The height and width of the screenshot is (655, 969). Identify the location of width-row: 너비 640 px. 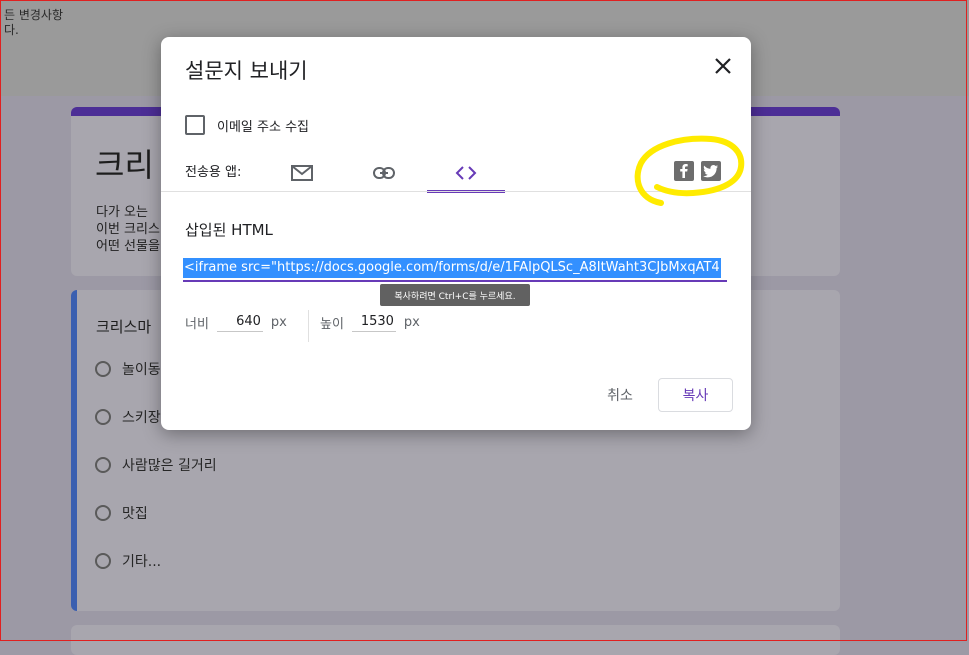
(236, 322).